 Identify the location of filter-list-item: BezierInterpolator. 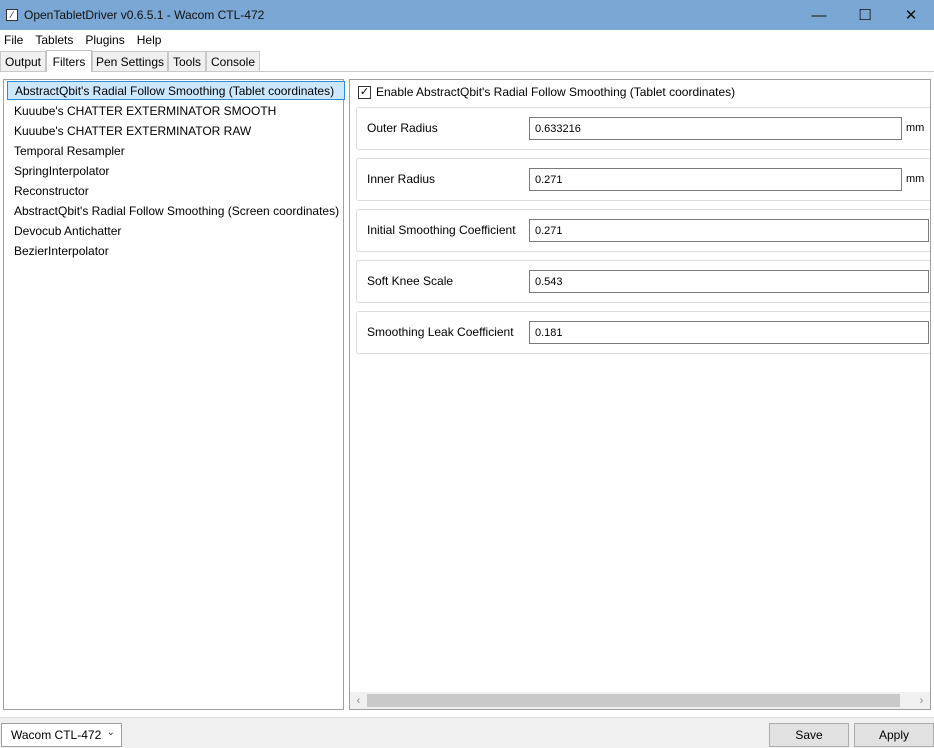
(175, 250).